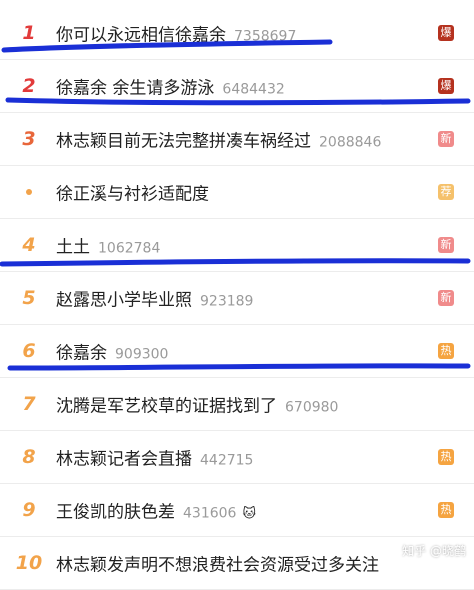  Describe the element at coordinates (29, 351) in the screenshot. I see `rank-number: 6` at that location.